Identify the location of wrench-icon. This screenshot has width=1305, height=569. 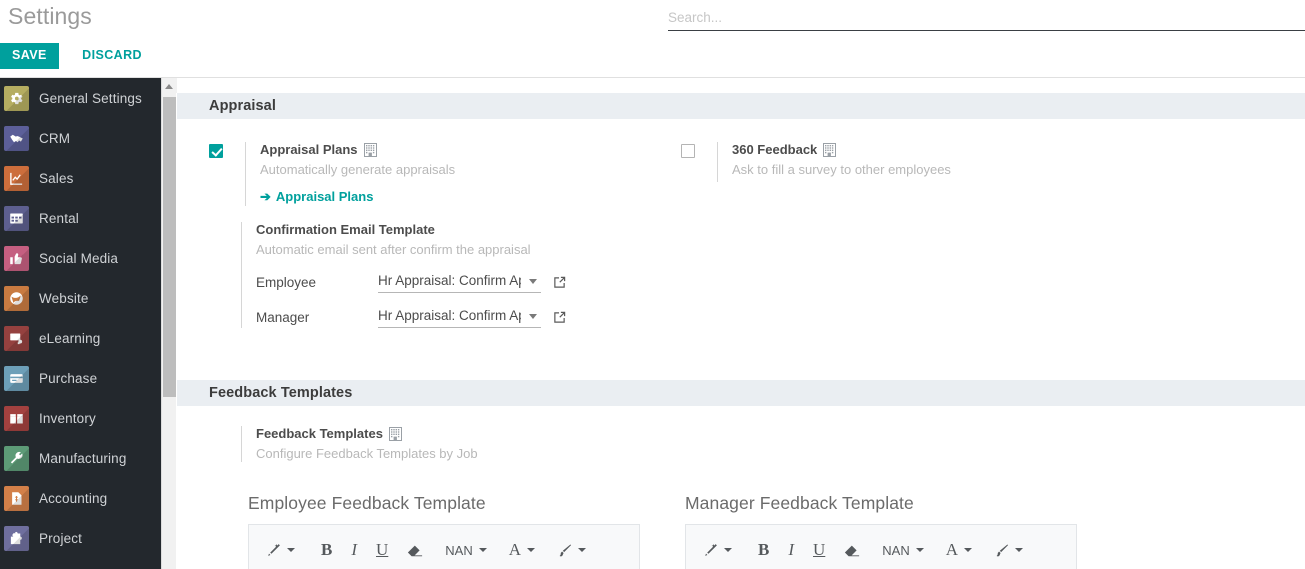
(16, 458).